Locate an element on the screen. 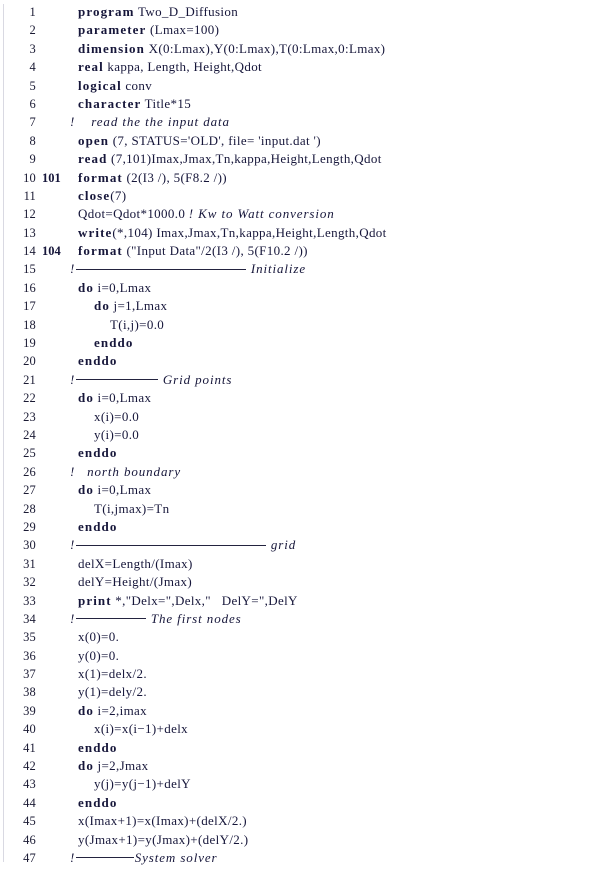 The width and height of the screenshot is (592, 882). code-text: y(0)=0. is located at coordinates (98, 656).